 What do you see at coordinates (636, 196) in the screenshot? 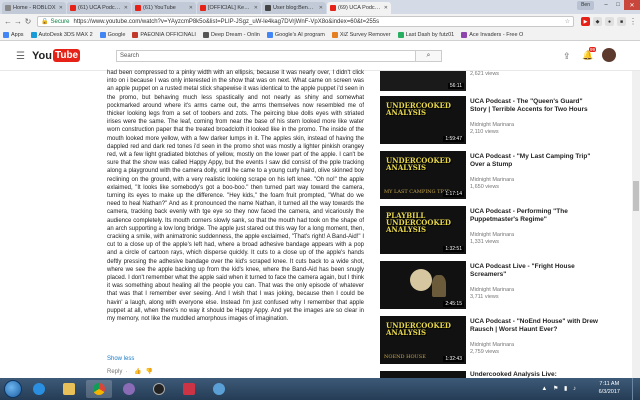
I see `scrollbar-thumb` at bounding box center [636, 196].